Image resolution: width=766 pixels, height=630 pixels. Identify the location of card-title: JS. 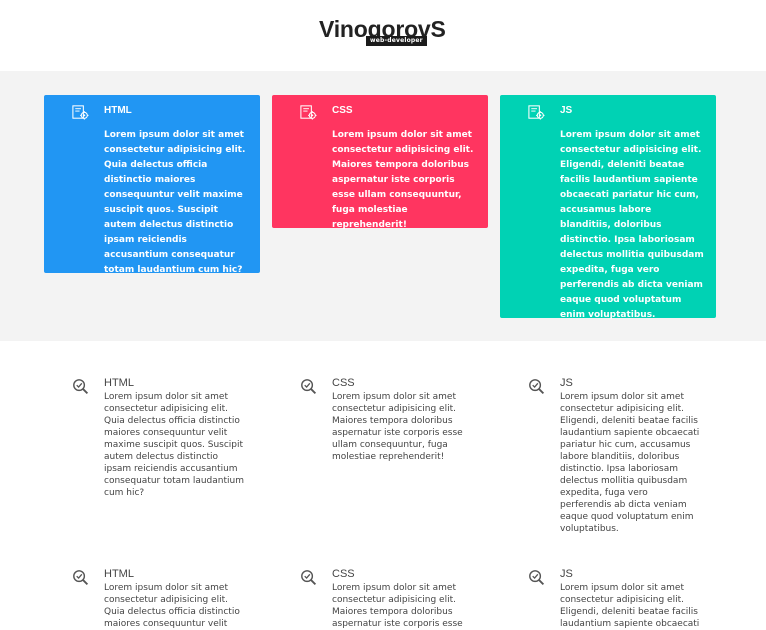
(566, 110).